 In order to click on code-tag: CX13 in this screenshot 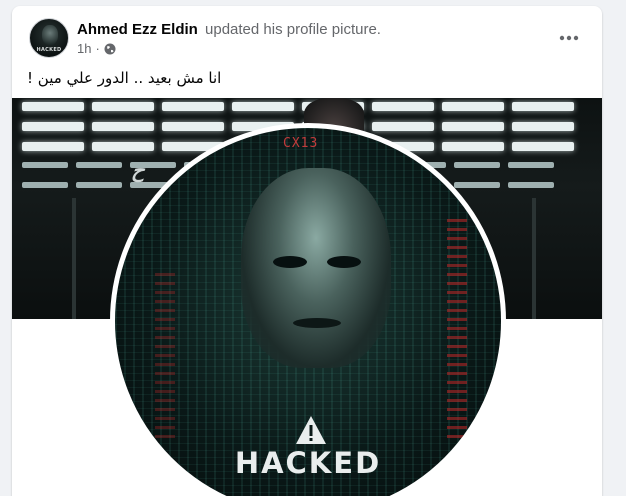, I will do `click(301, 143)`.